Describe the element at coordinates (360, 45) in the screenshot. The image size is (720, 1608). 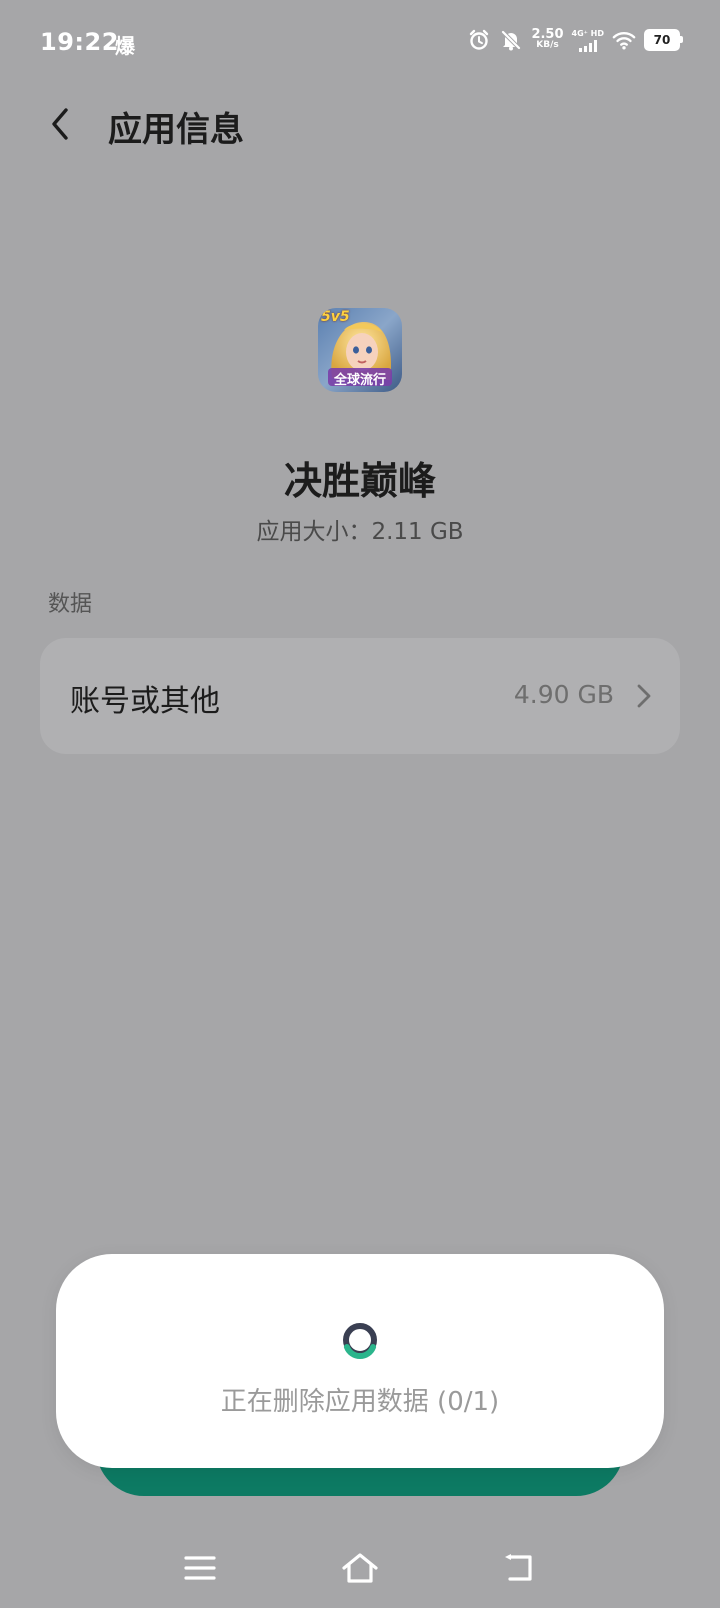
I see `status-bar: 19:22 爆 2.50 KB/s 4G⁺ HD 70` at that location.